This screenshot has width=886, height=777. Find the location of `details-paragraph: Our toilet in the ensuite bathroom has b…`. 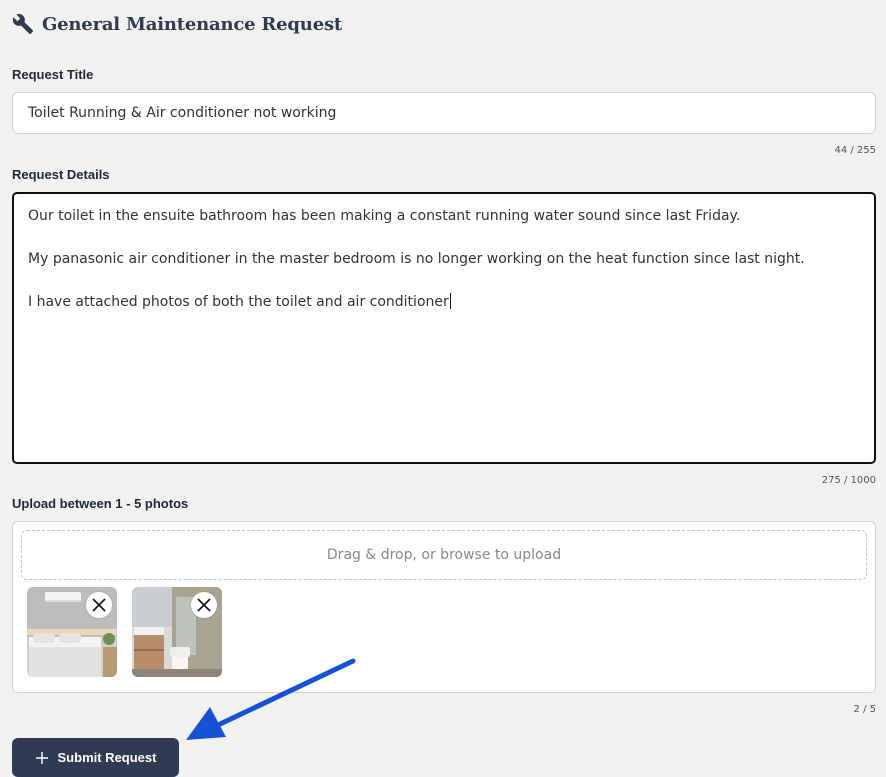

details-paragraph: Our toilet in the ensuite bathroom has b… is located at coordinates (384, 216).